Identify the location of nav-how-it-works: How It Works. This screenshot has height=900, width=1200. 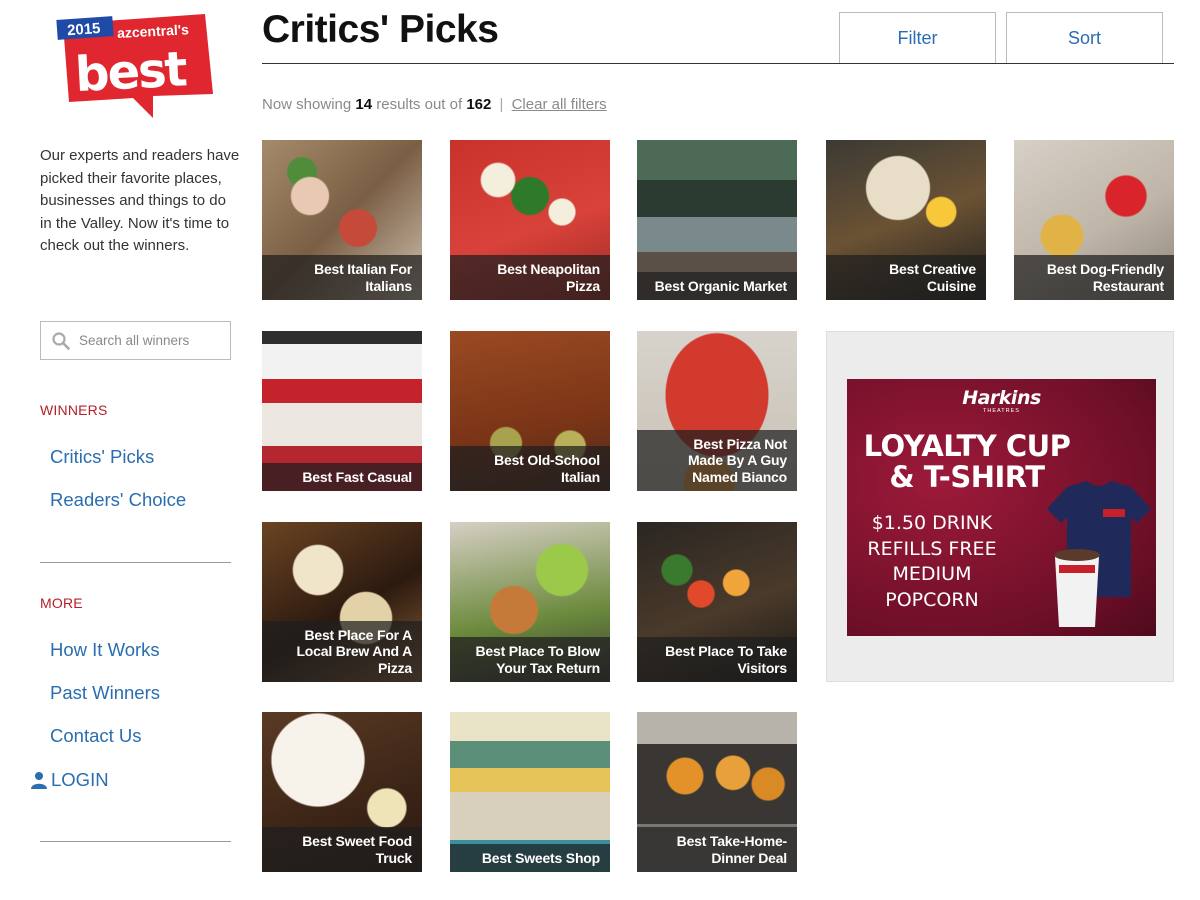
(105, 650).